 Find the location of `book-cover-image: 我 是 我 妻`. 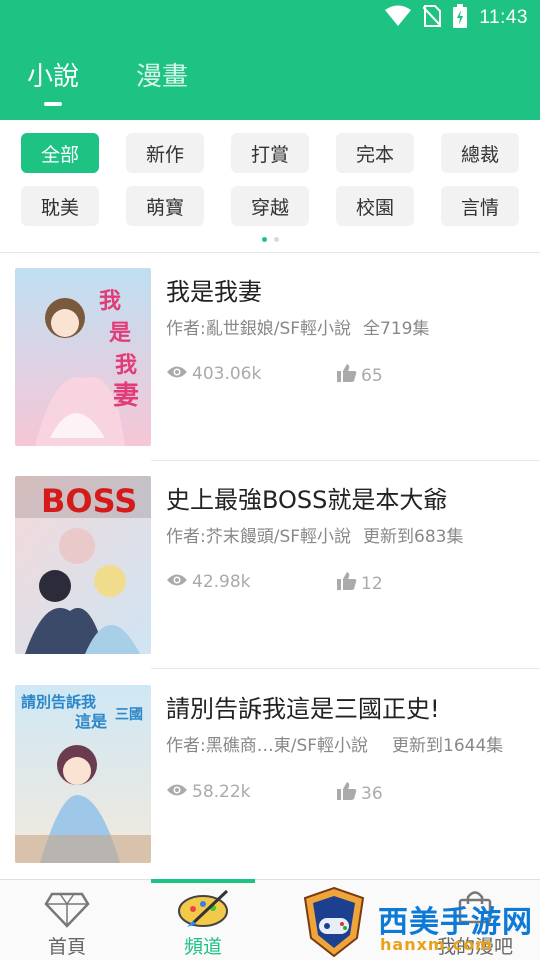

book-cover-image: 我 是 我 妻 is located at coordinates (83, 357).